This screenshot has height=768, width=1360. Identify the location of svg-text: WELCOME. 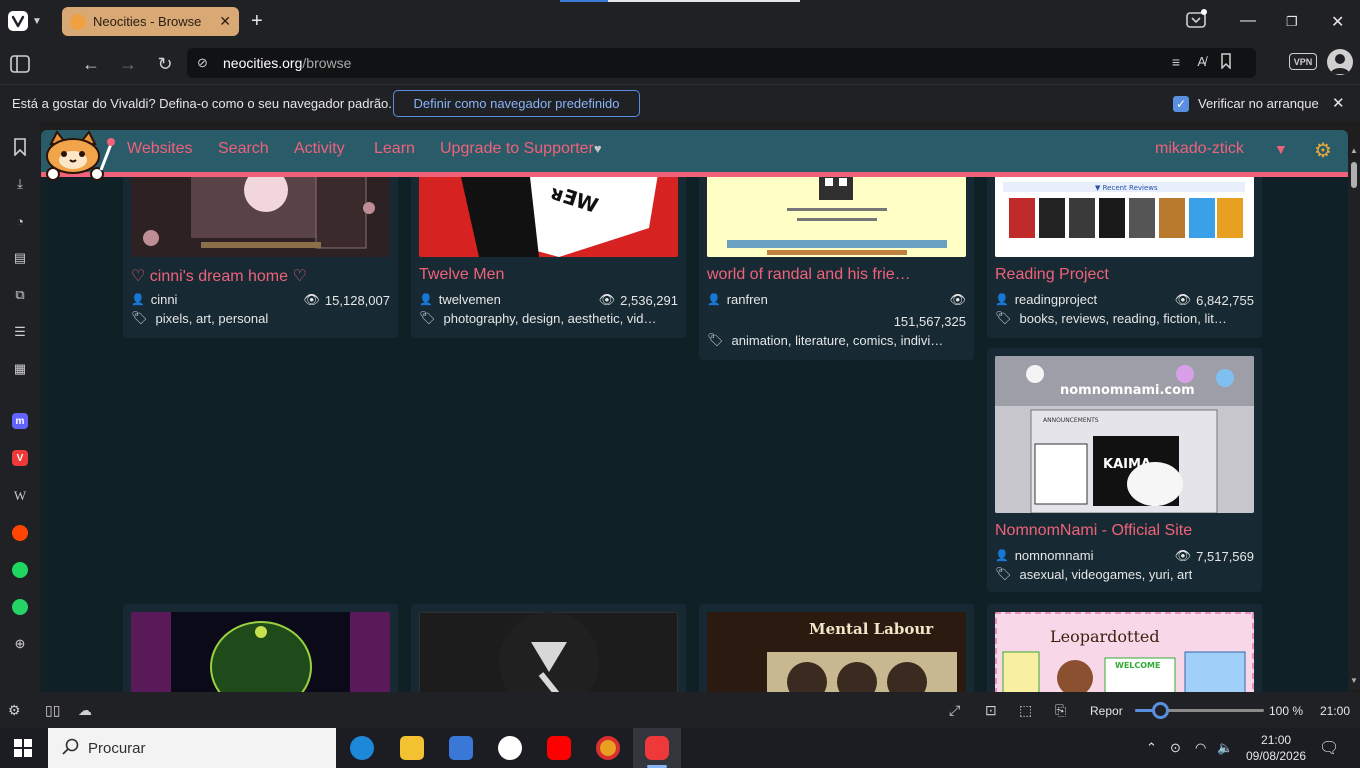
(1137, 665).